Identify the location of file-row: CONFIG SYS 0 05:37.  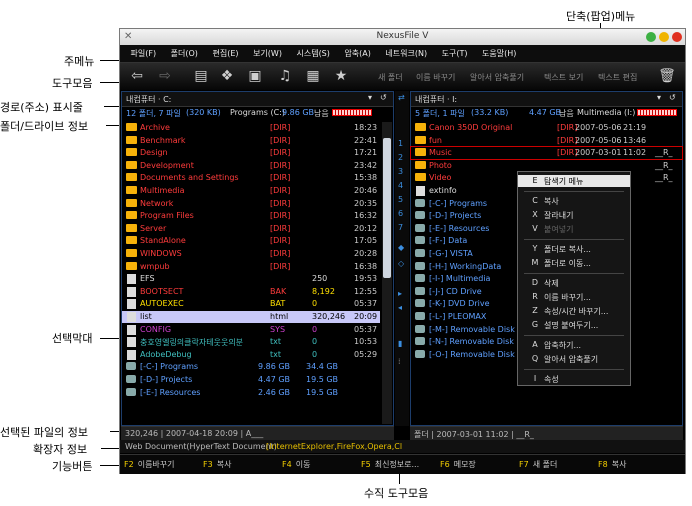
(251, 330).